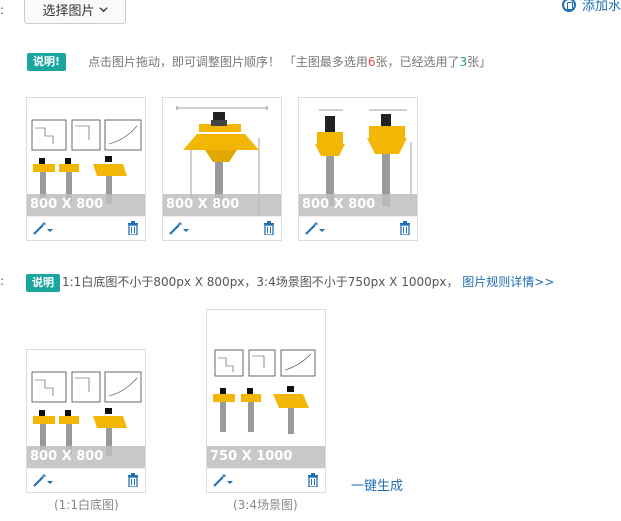 Image resolution: width=621 pixels, height=521 pixels. What do you see at coordinates (43, 283) in the screenshot?
I see `note-badge: 说明` at bounding box center [43, 283].